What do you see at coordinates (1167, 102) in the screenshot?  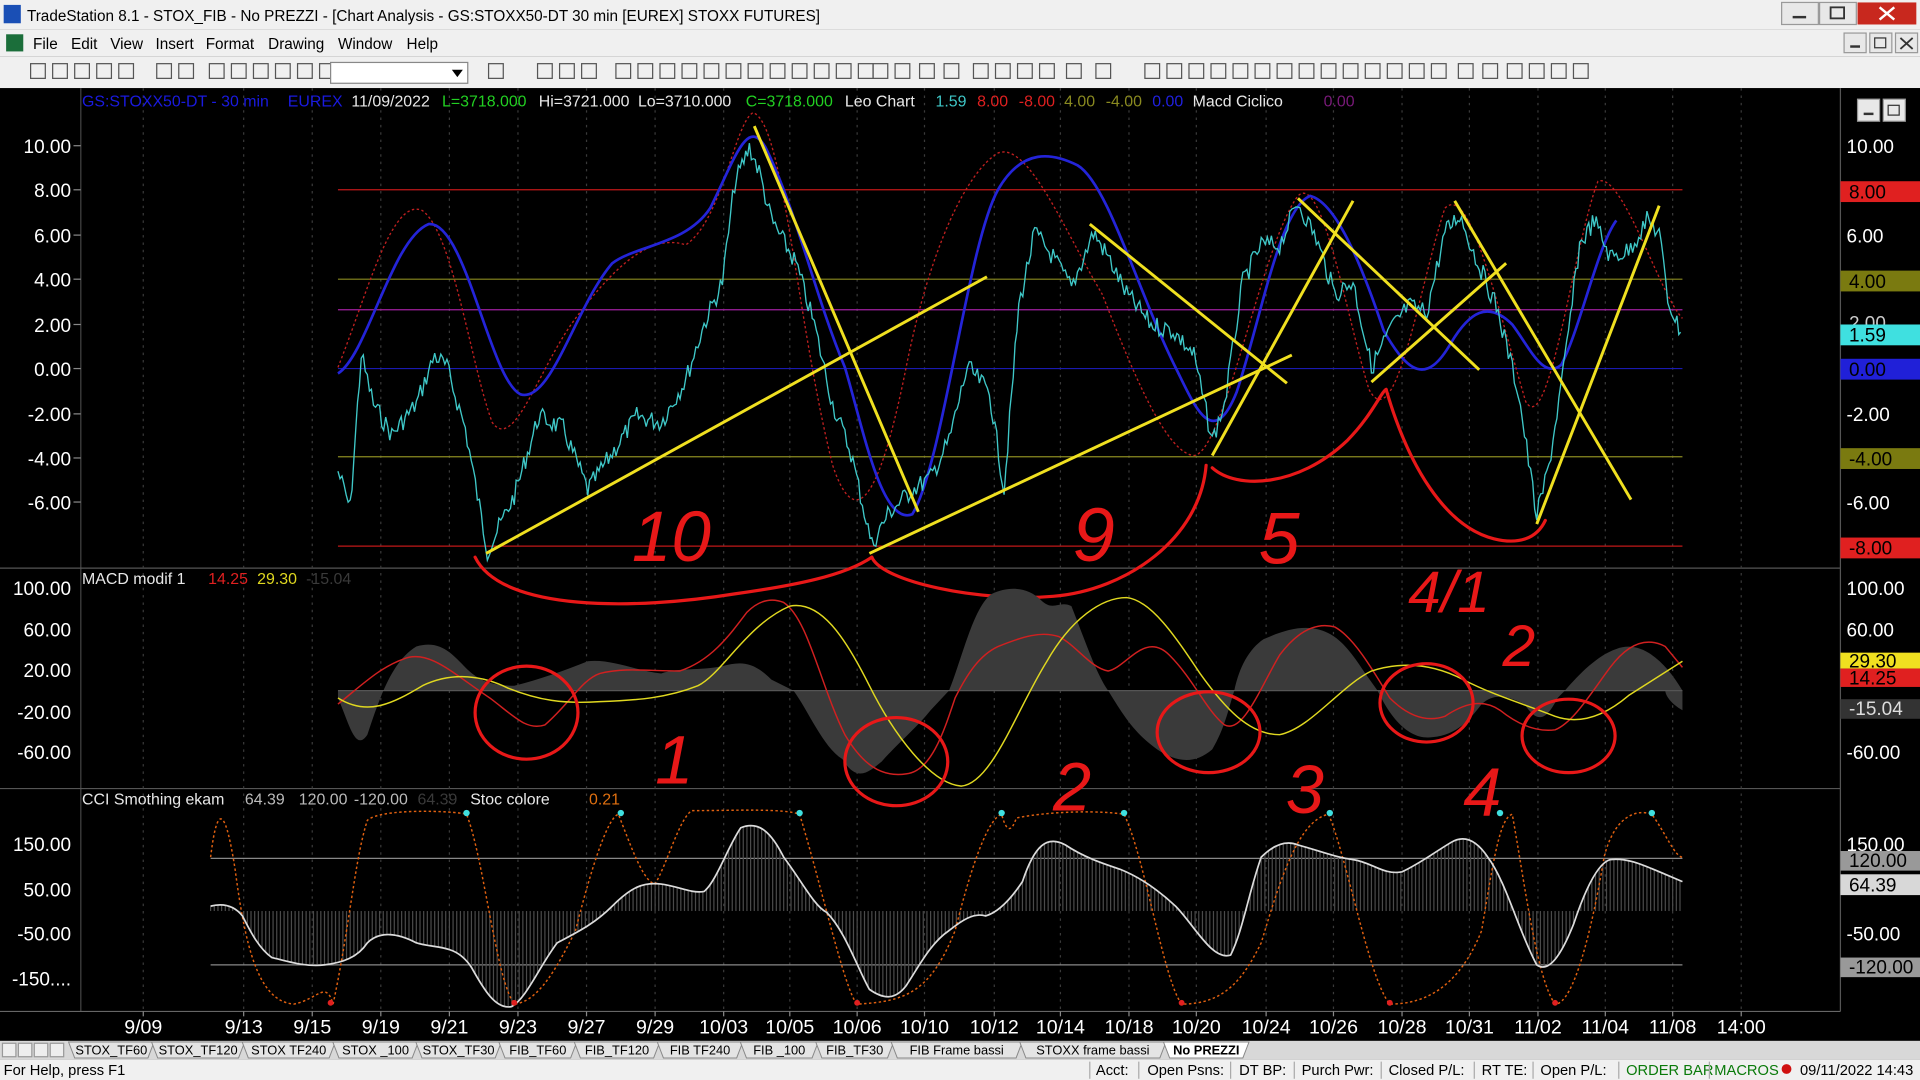 I see `indicator-value-6: 0.00` at bounding box center [1167, 102].